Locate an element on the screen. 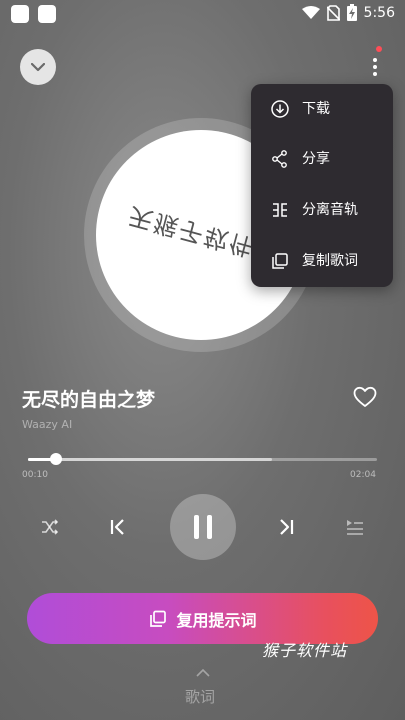  more-vertical-icon is located at coordinates (375, 67).